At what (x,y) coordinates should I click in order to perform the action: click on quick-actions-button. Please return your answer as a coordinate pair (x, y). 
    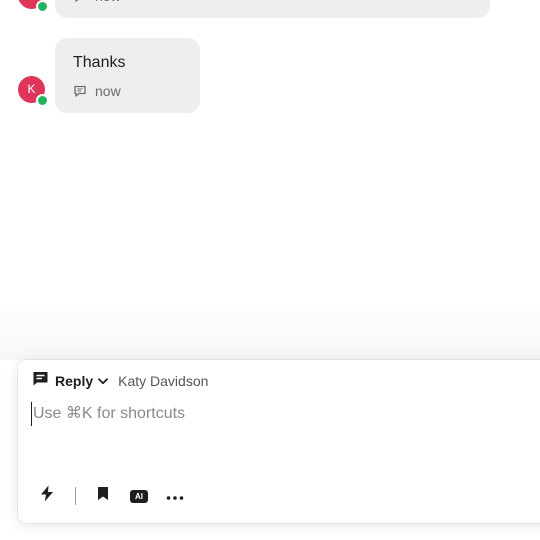
    Looking at the image, I should click on (47, 496).